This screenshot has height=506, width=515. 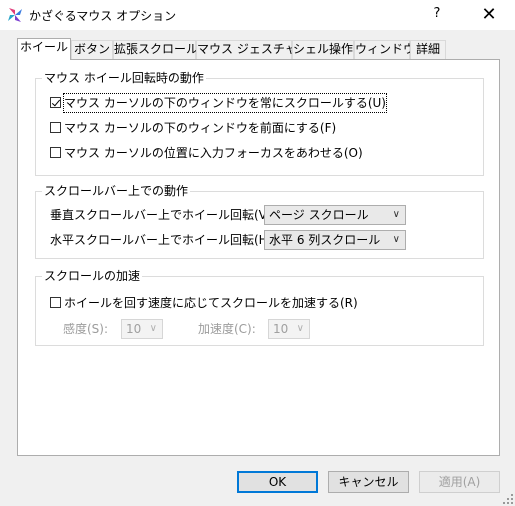 I want to click on tab-extended-scroll: 拡張スクロール, so click(x=155, y=49).